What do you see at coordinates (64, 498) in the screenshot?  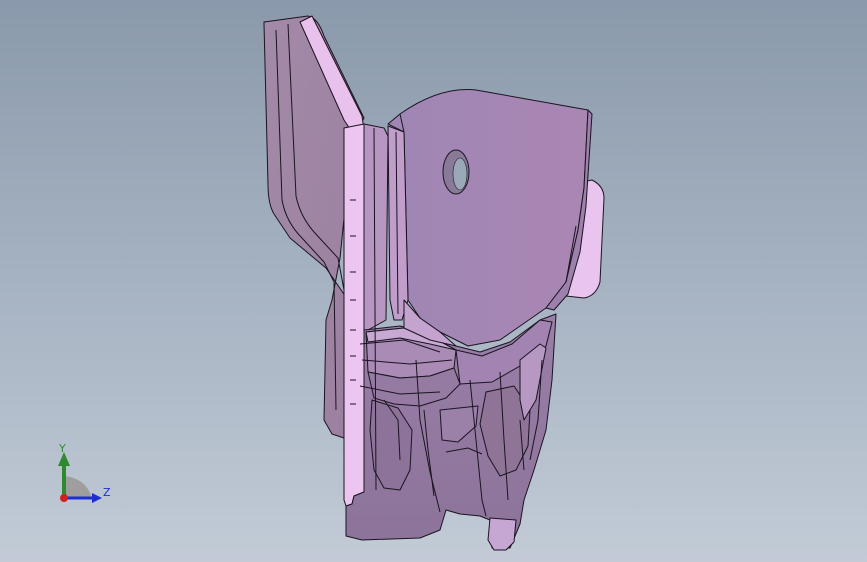 I see `x-axis-origin` at bounding box center [64, 498].